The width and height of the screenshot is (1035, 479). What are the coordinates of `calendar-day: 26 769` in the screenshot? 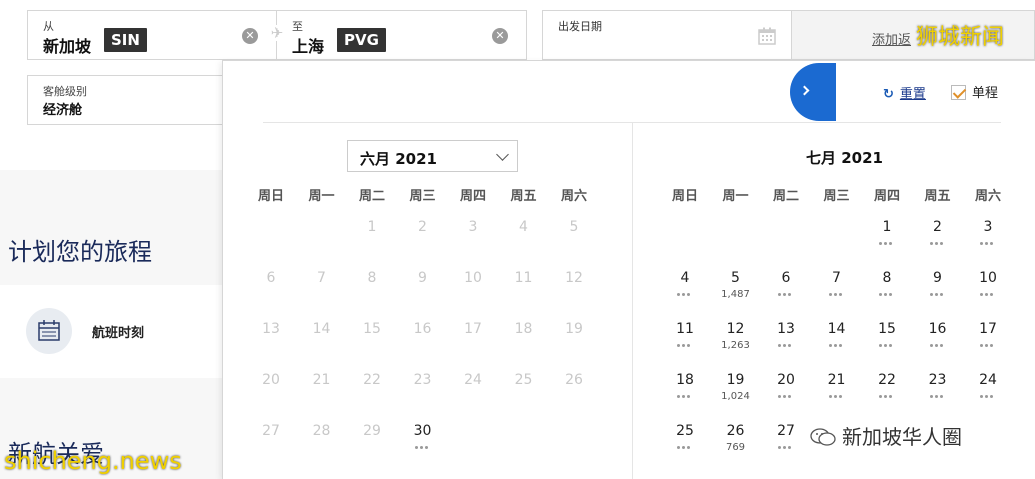 It's located at (736, 443).